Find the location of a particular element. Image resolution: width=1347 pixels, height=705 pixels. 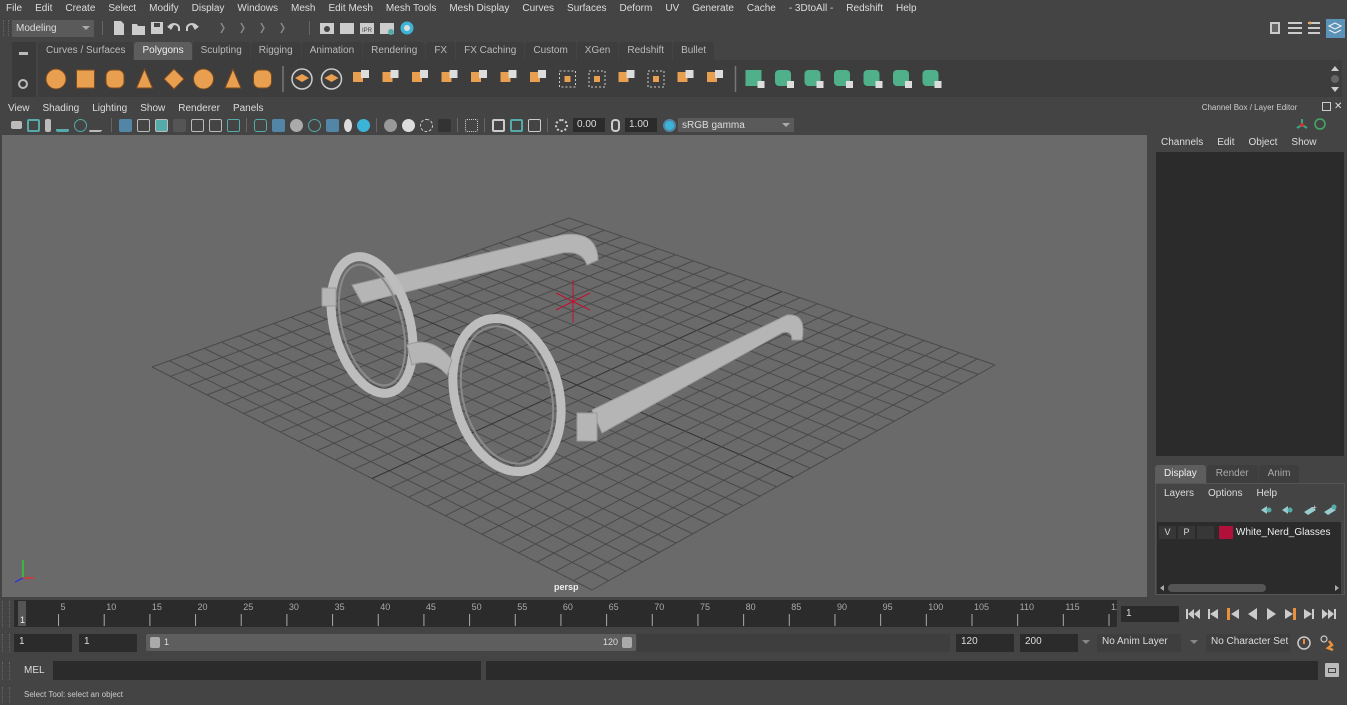

wireframe-on-shaded-icon is located at coordinates (314, 125).